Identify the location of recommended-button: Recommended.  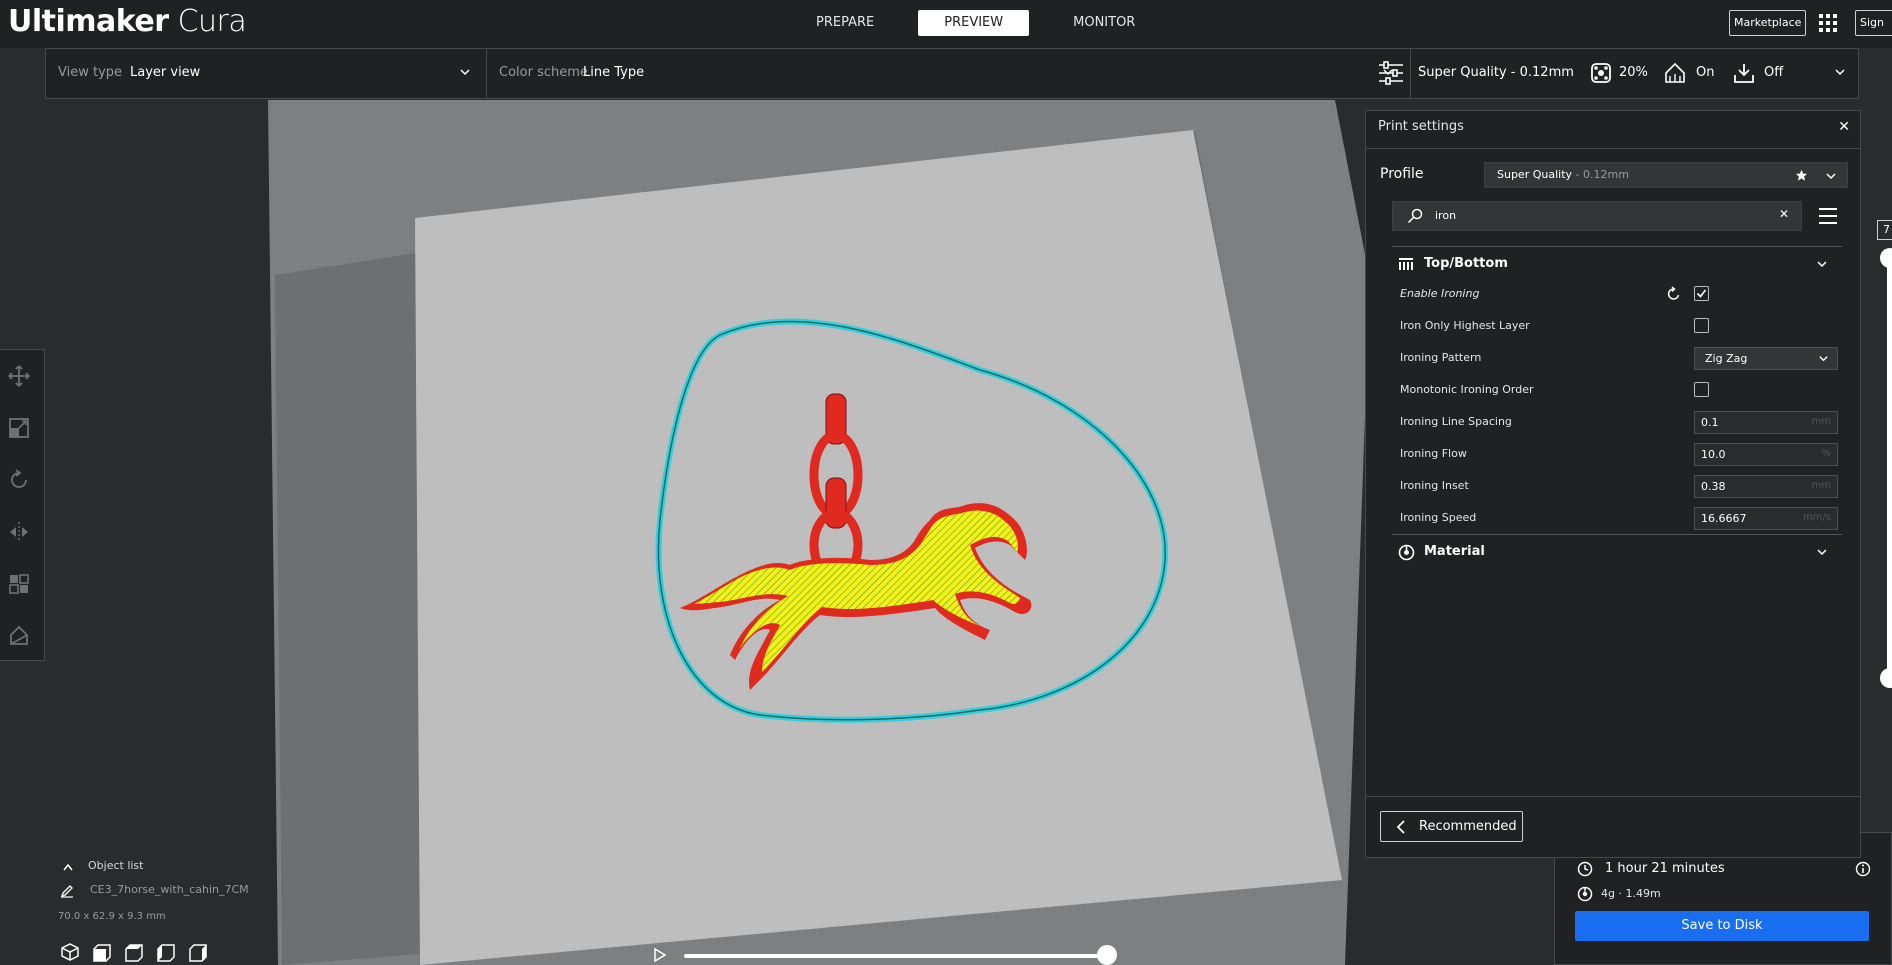
(1451, 826).